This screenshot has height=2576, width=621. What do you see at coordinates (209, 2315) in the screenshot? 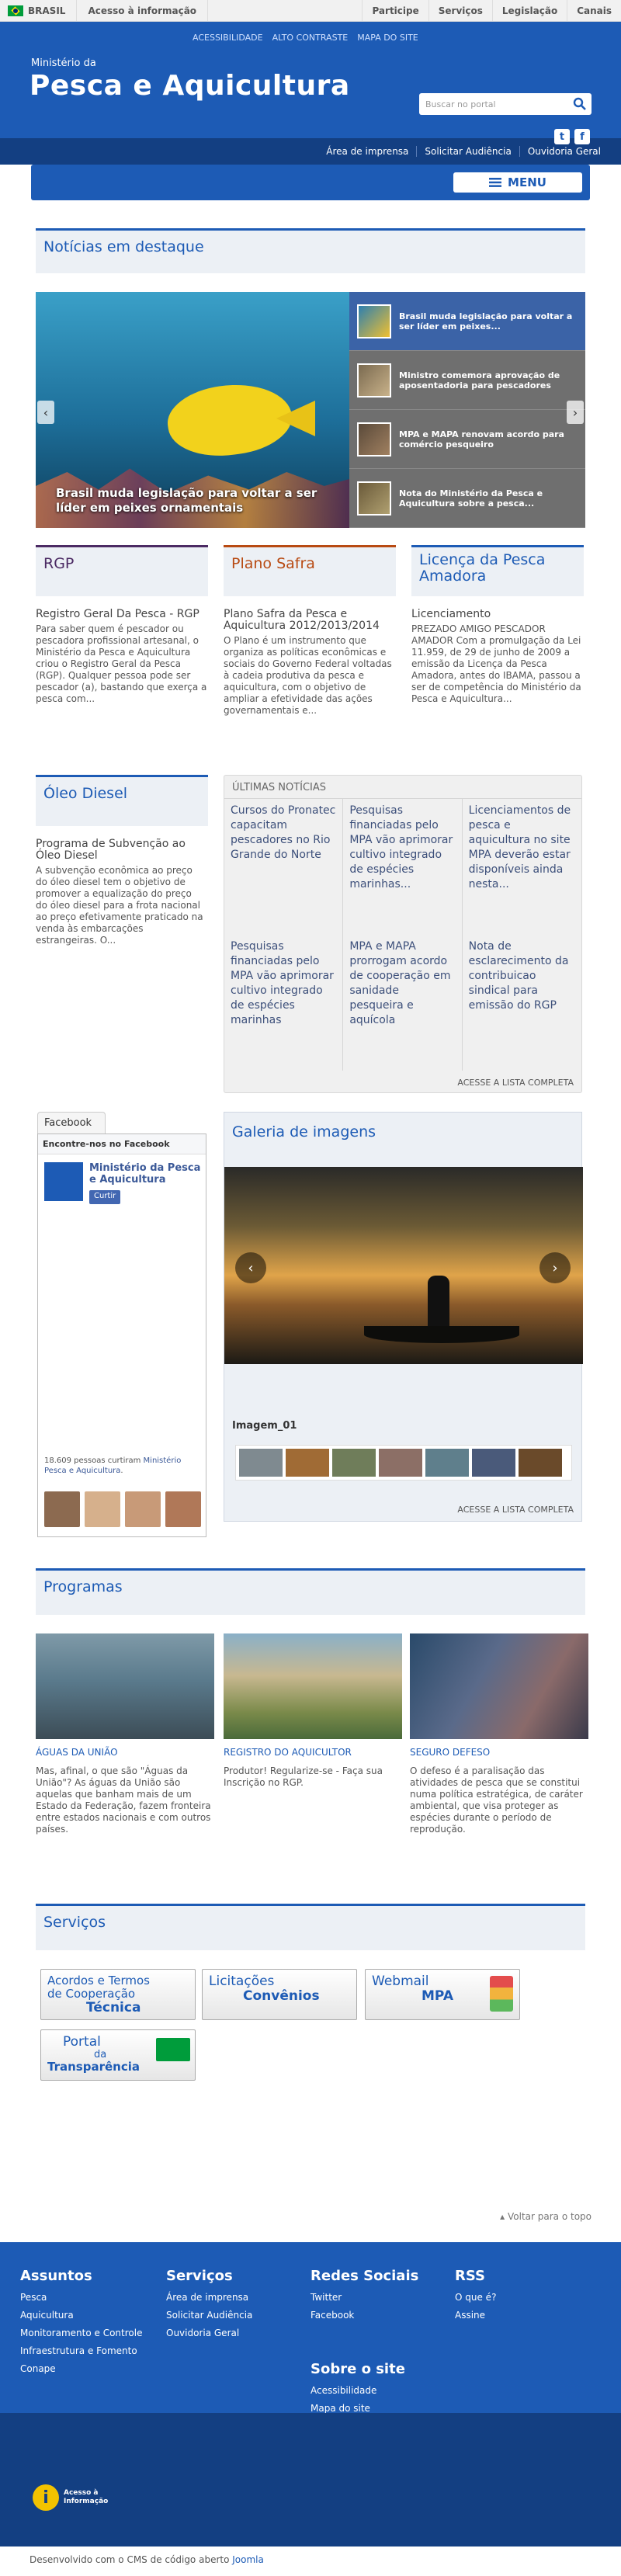
I see `footer-link: Solicitar Audiência` at bounding box center [209, 2315].